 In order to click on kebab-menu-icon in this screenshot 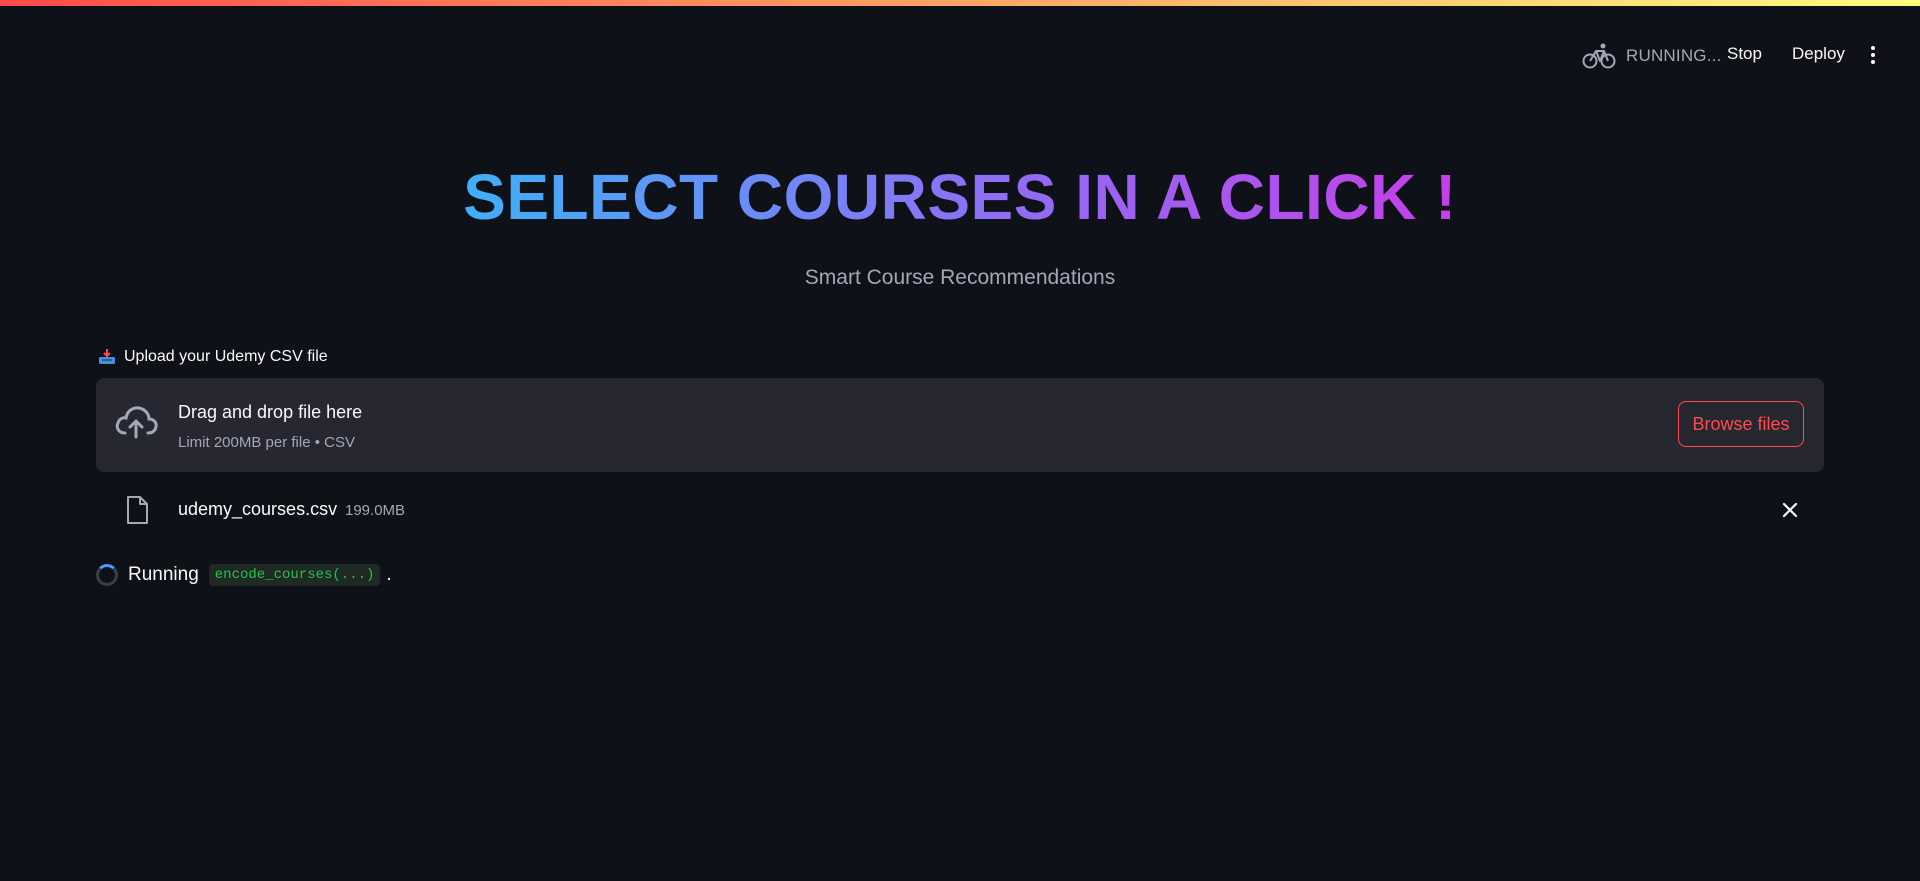, I will do `click(1873, 55)`.